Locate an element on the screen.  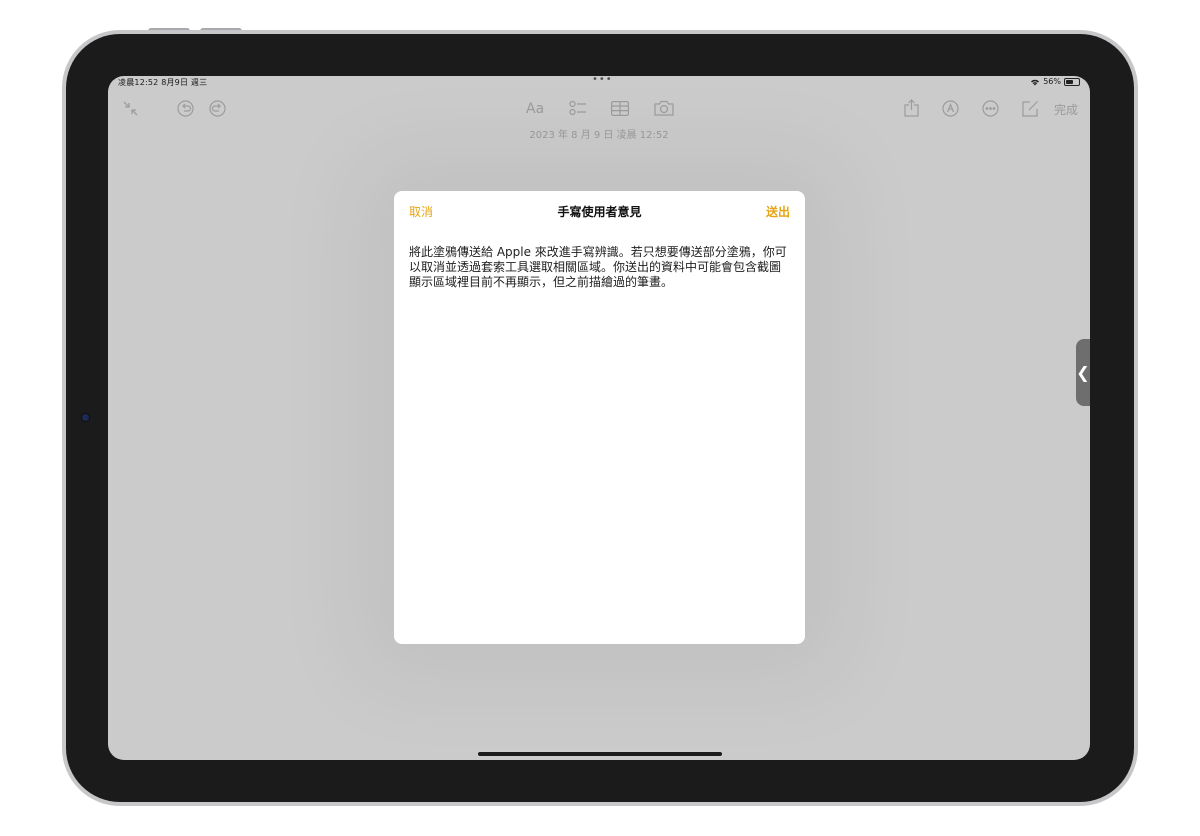
table-icon is located at coordinates (620, 108).